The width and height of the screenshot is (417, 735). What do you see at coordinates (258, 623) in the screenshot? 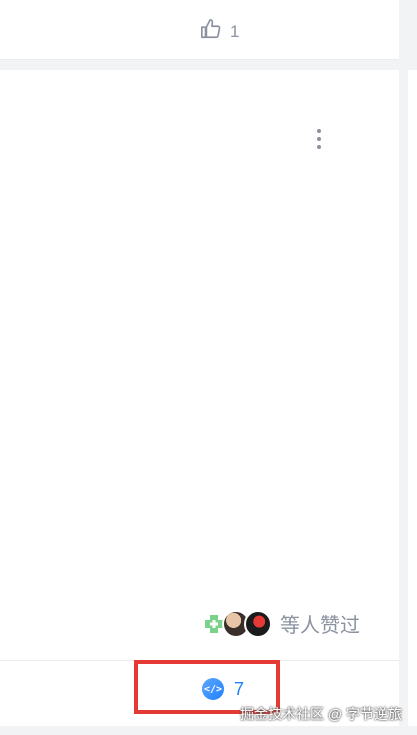
I see `avatar` at bounding box center [258, 623].